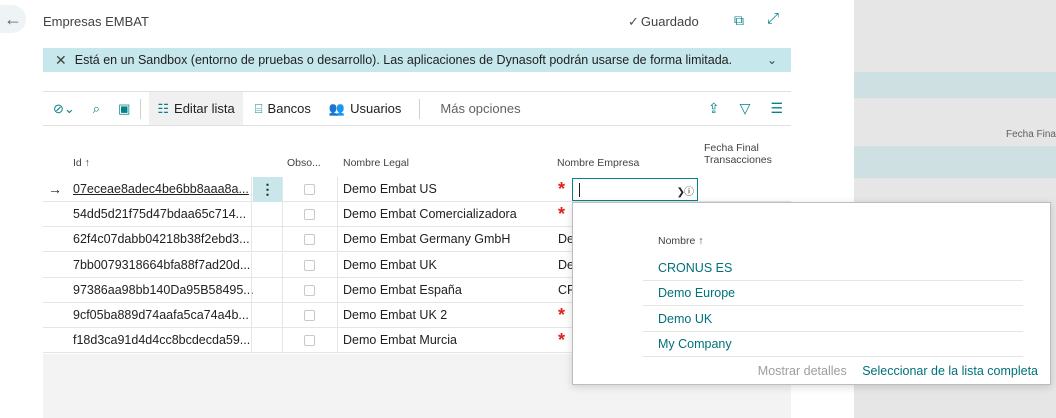 Image resolution: width=1056 pixels, height=418 pixels. I want to click on dropdown-option: CRONUS ES, so click(833, 268).